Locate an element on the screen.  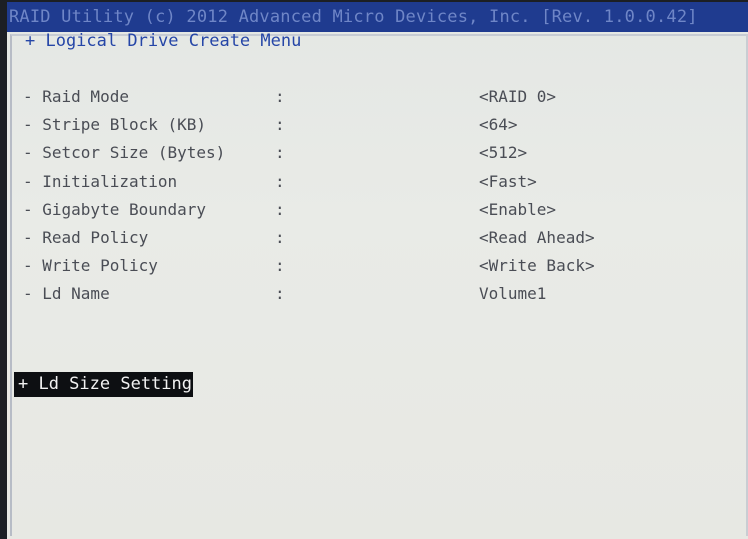
setting-label: - Raid Mode is located at coordinates (76, 96).